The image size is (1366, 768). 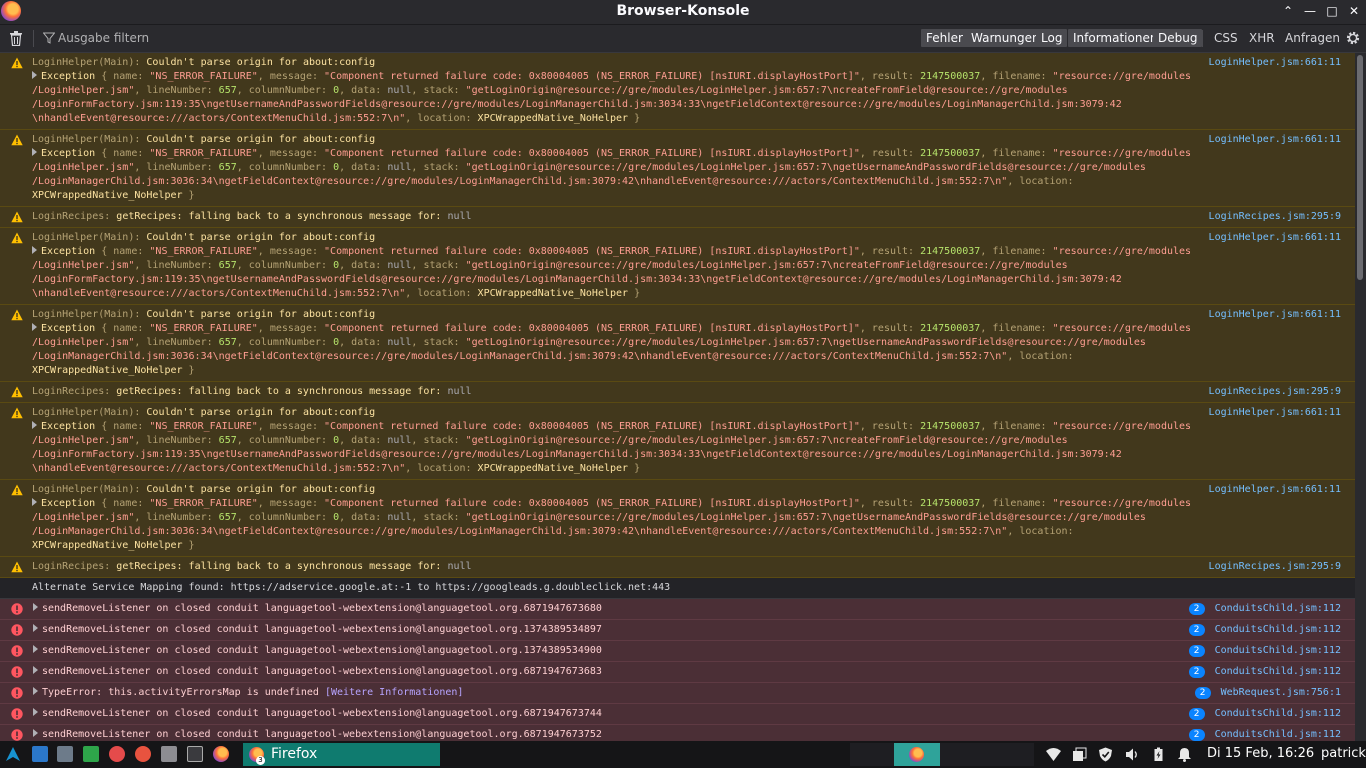 I want to click on app-menu-icon, so click(x=13, y=754).